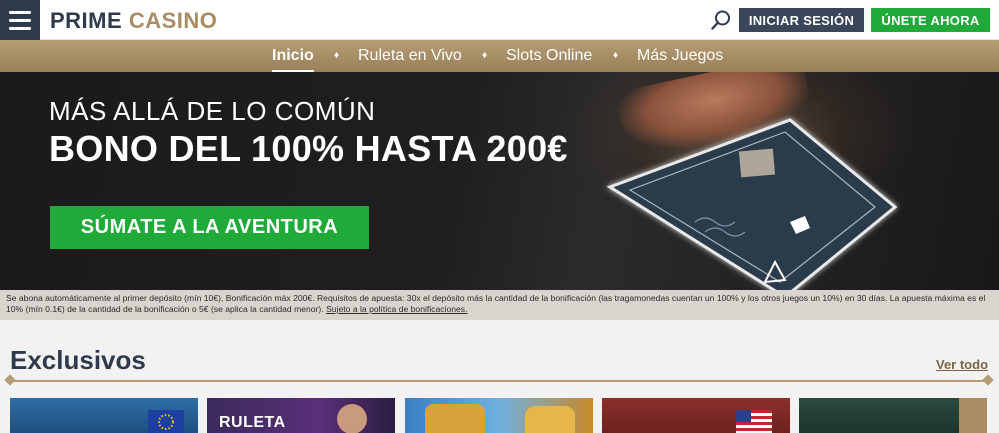  I want to click on nav-item-mas-juegos: Más Juegos, so click(680, 56).